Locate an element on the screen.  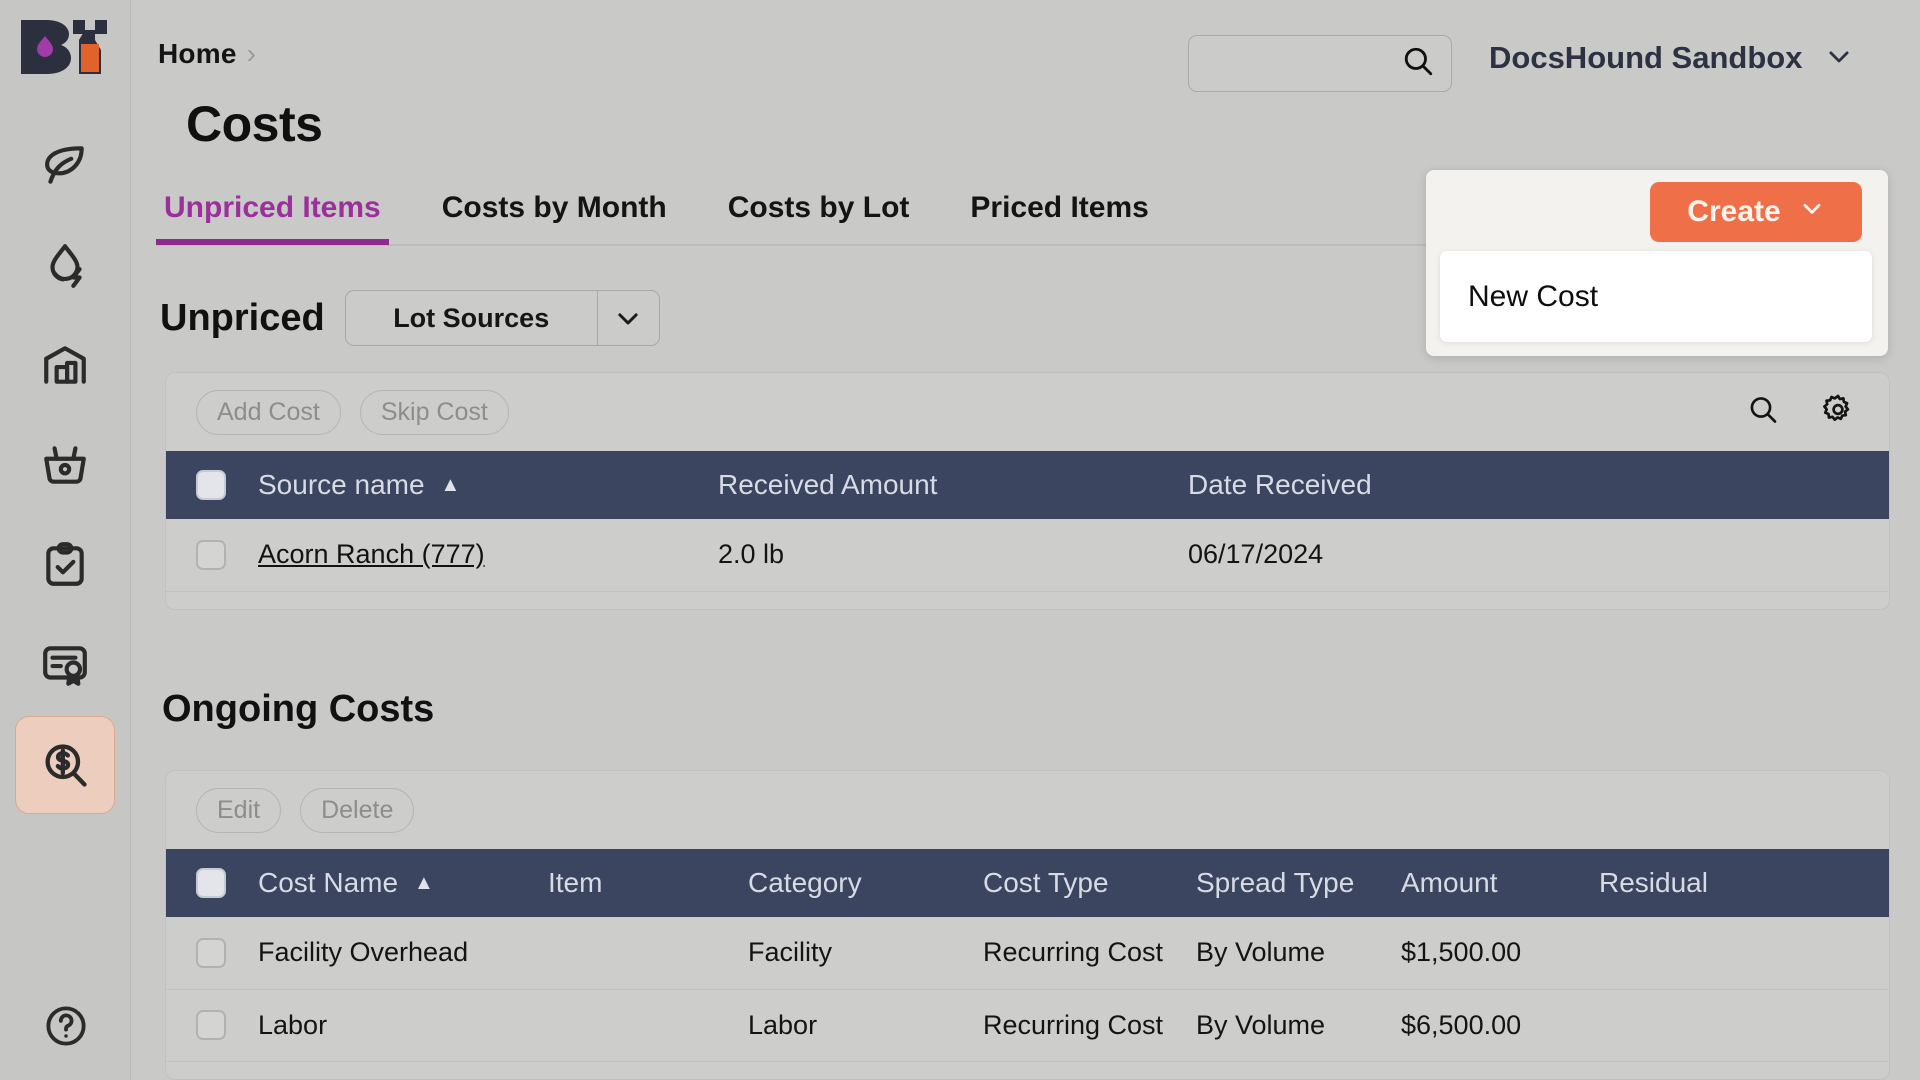
breadcrumb-item-home: Home is located at coordinates (197, 54).